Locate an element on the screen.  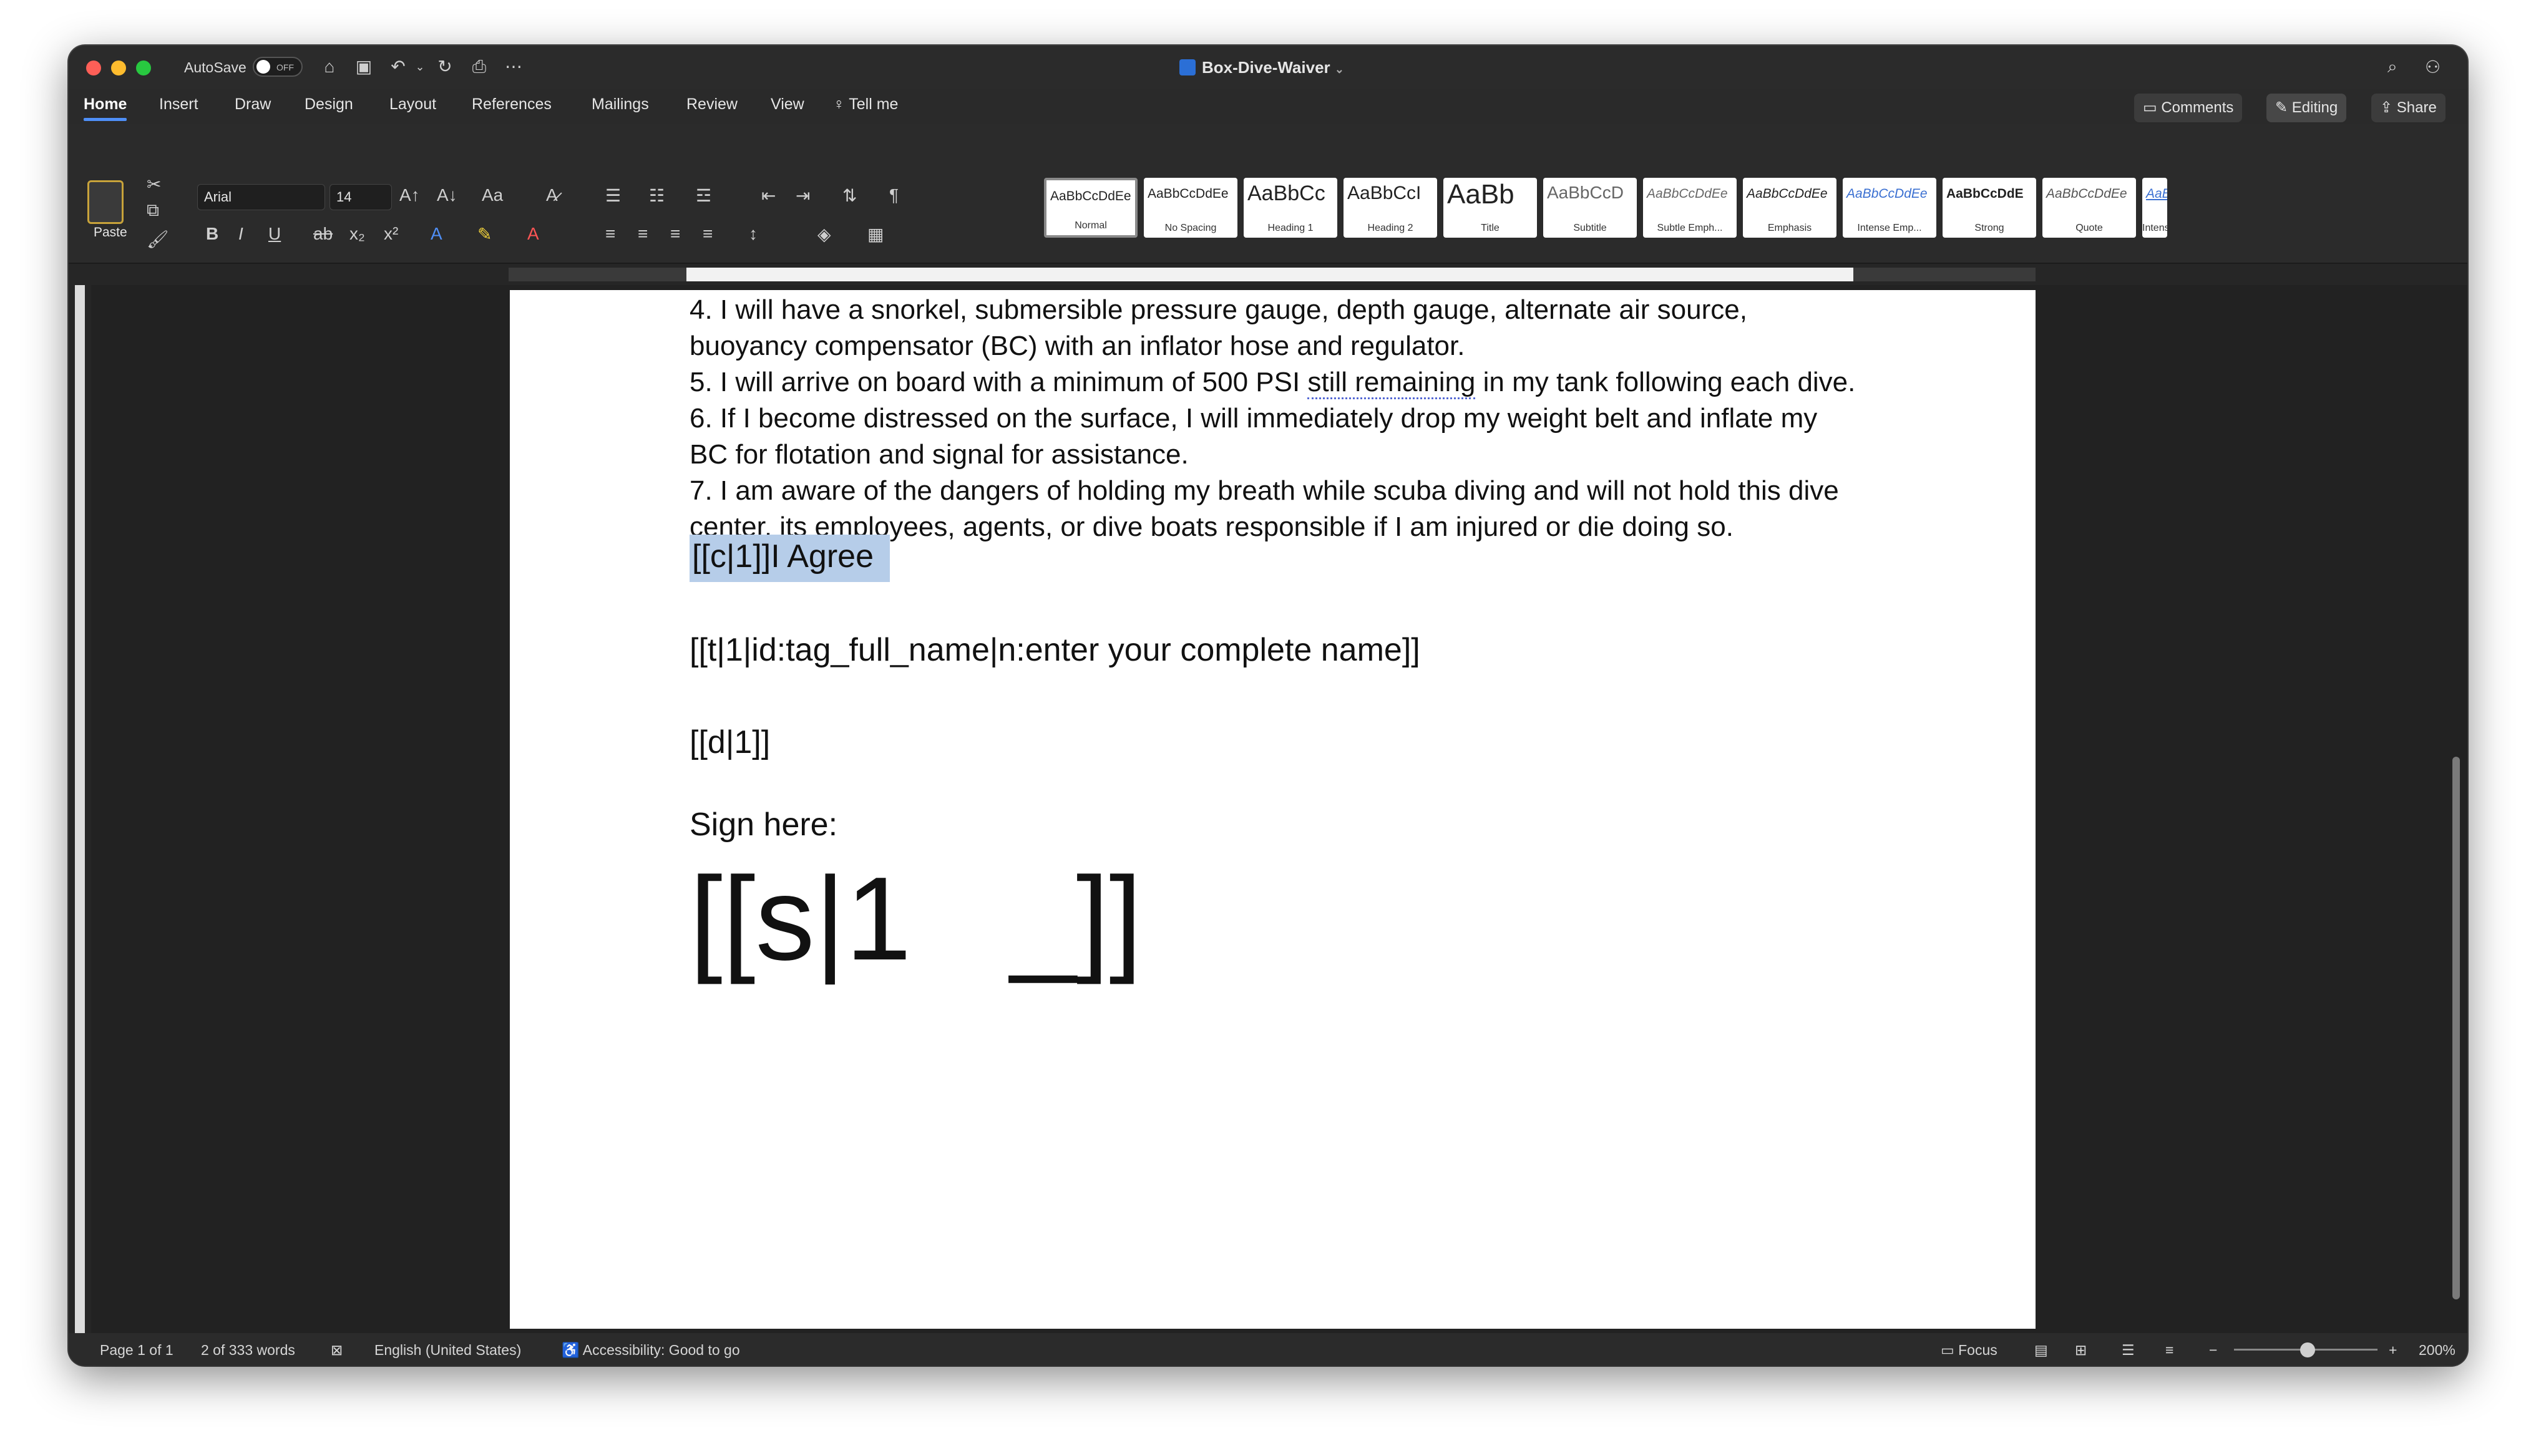
home-icon: ⌂ is located at coordinates (330, 67).